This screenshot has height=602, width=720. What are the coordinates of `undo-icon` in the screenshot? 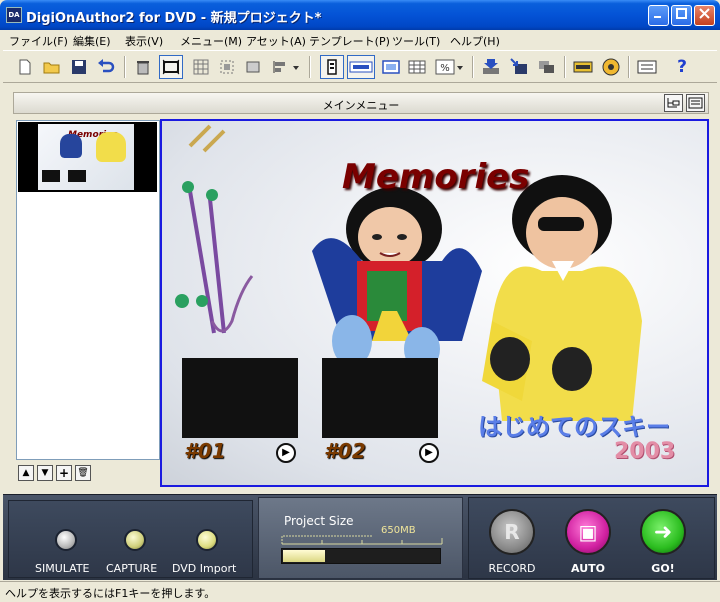 It's located at (106, 66).